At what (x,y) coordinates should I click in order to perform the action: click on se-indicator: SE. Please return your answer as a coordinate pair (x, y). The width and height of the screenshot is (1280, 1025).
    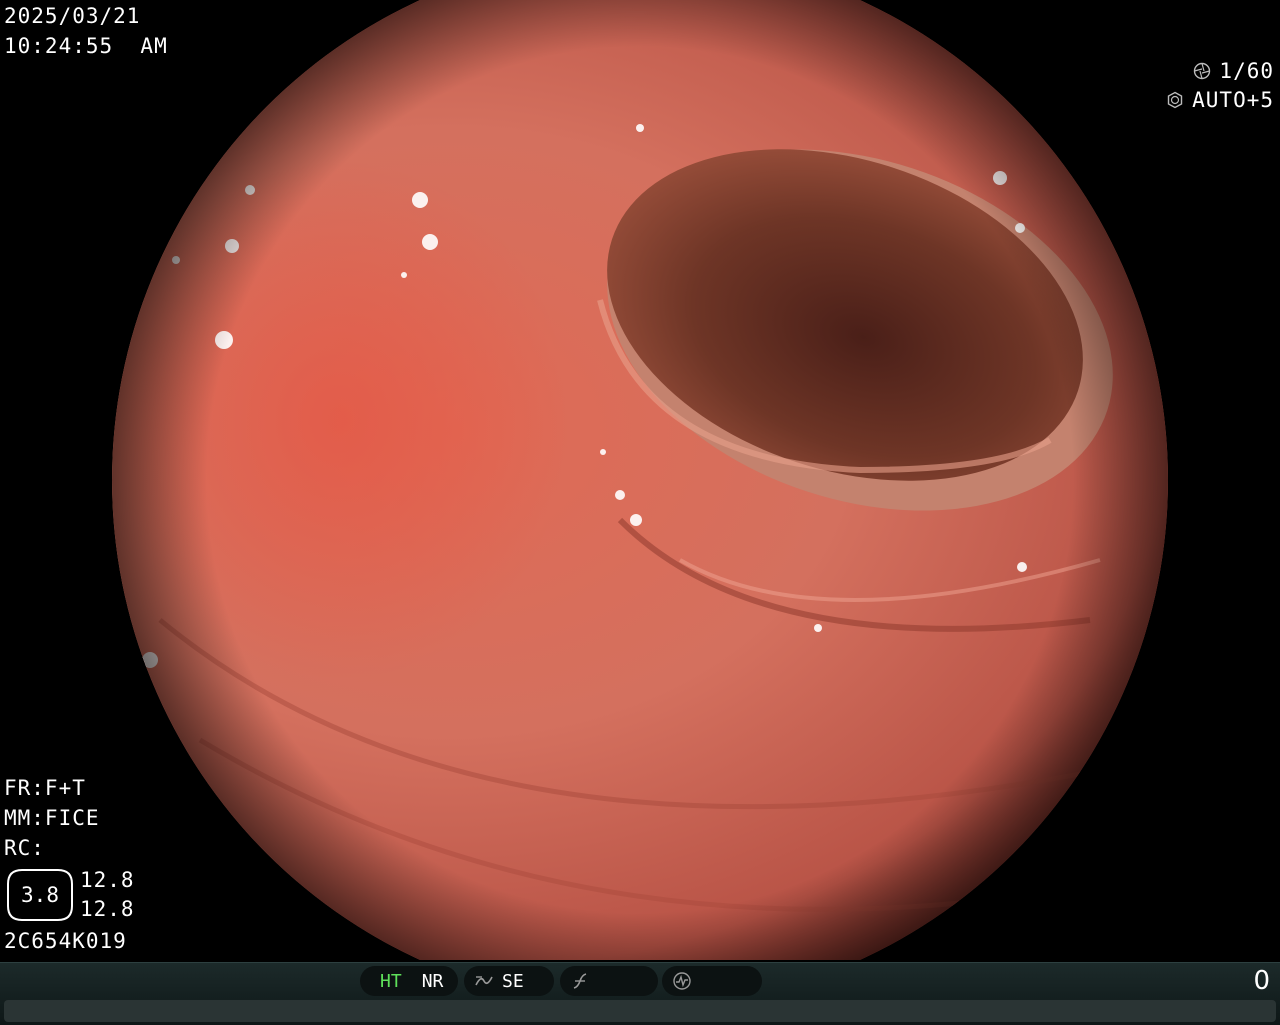
    Looking at the image, I should click on (509, 981).